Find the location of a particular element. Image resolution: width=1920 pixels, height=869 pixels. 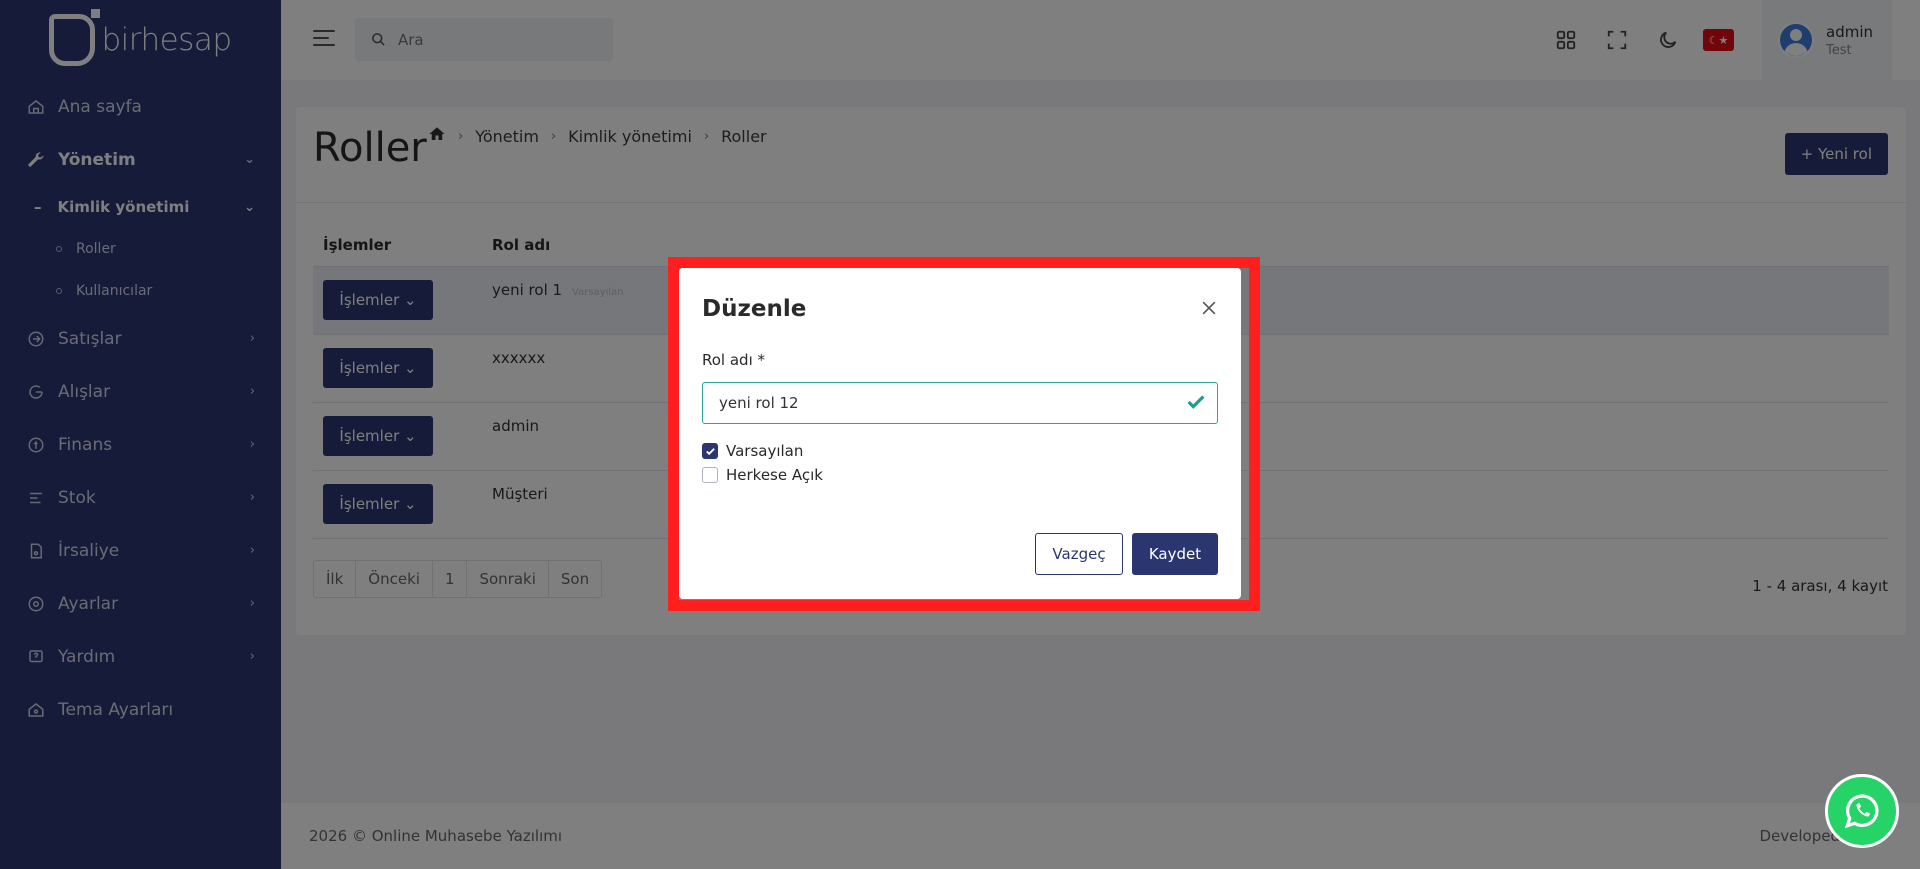

default-checkbox-row: Varsayılan is located at coordinates (752, 451).